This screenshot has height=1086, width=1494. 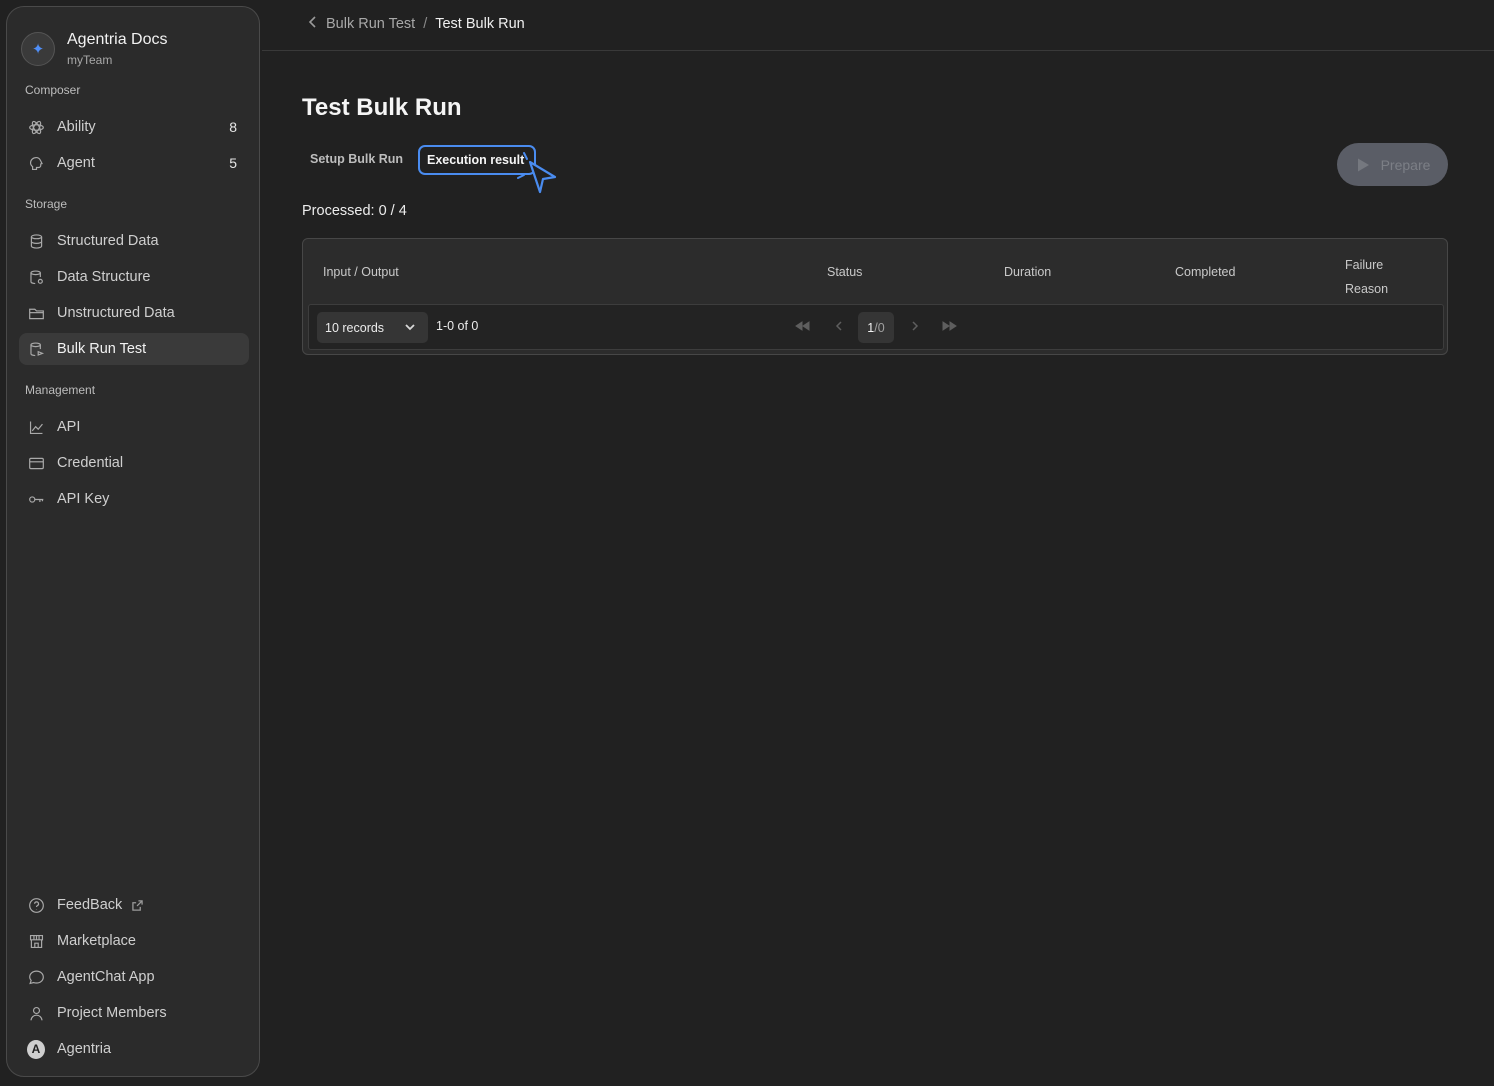 I want to click on user-name: Agentria, so click(x=84, y=1049).